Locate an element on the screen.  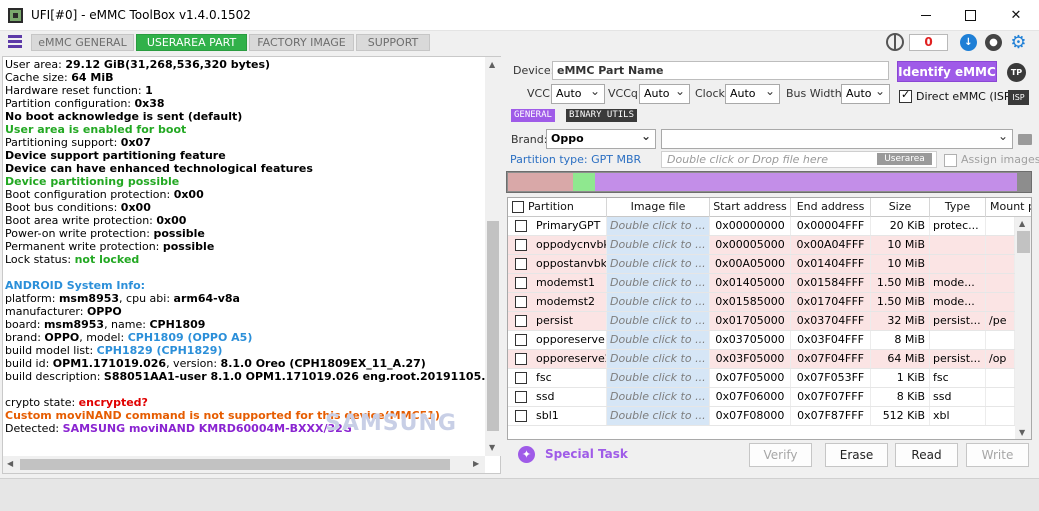
cell-type: fsc is located at coordinates (958, 378).